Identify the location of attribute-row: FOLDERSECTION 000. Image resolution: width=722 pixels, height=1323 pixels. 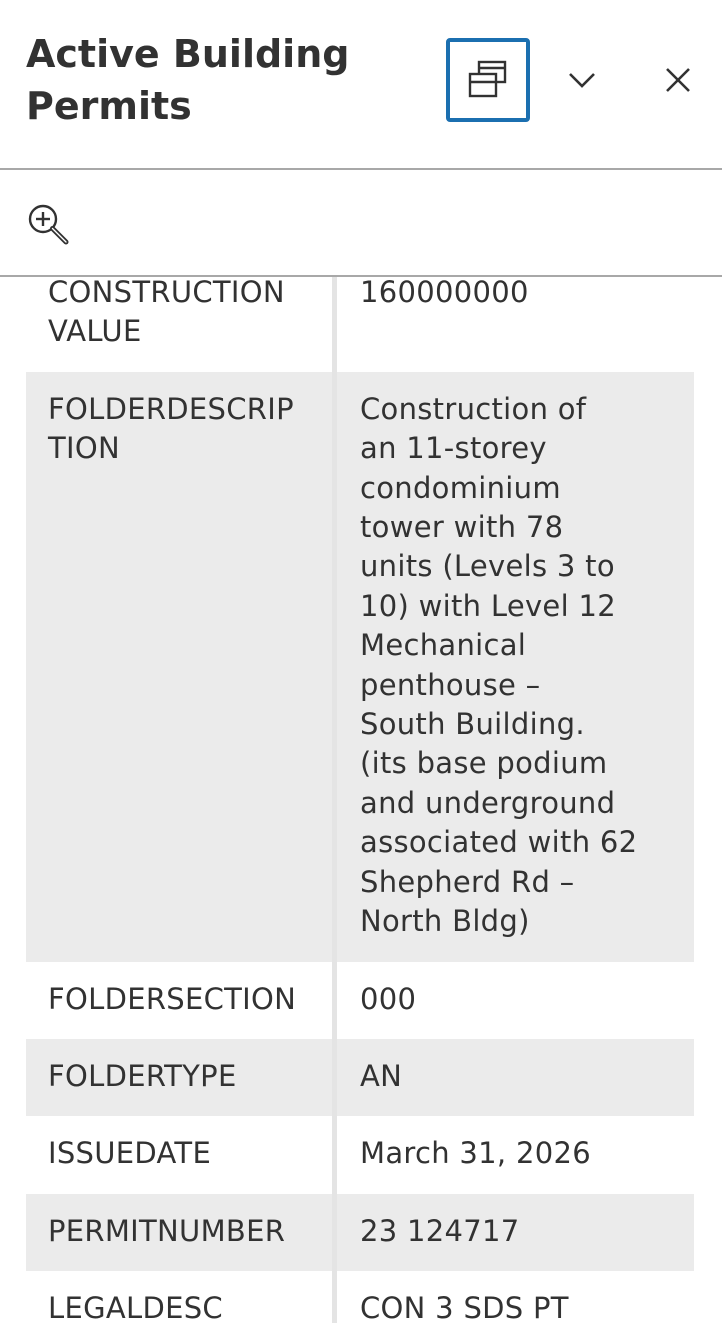
(360, 1000).